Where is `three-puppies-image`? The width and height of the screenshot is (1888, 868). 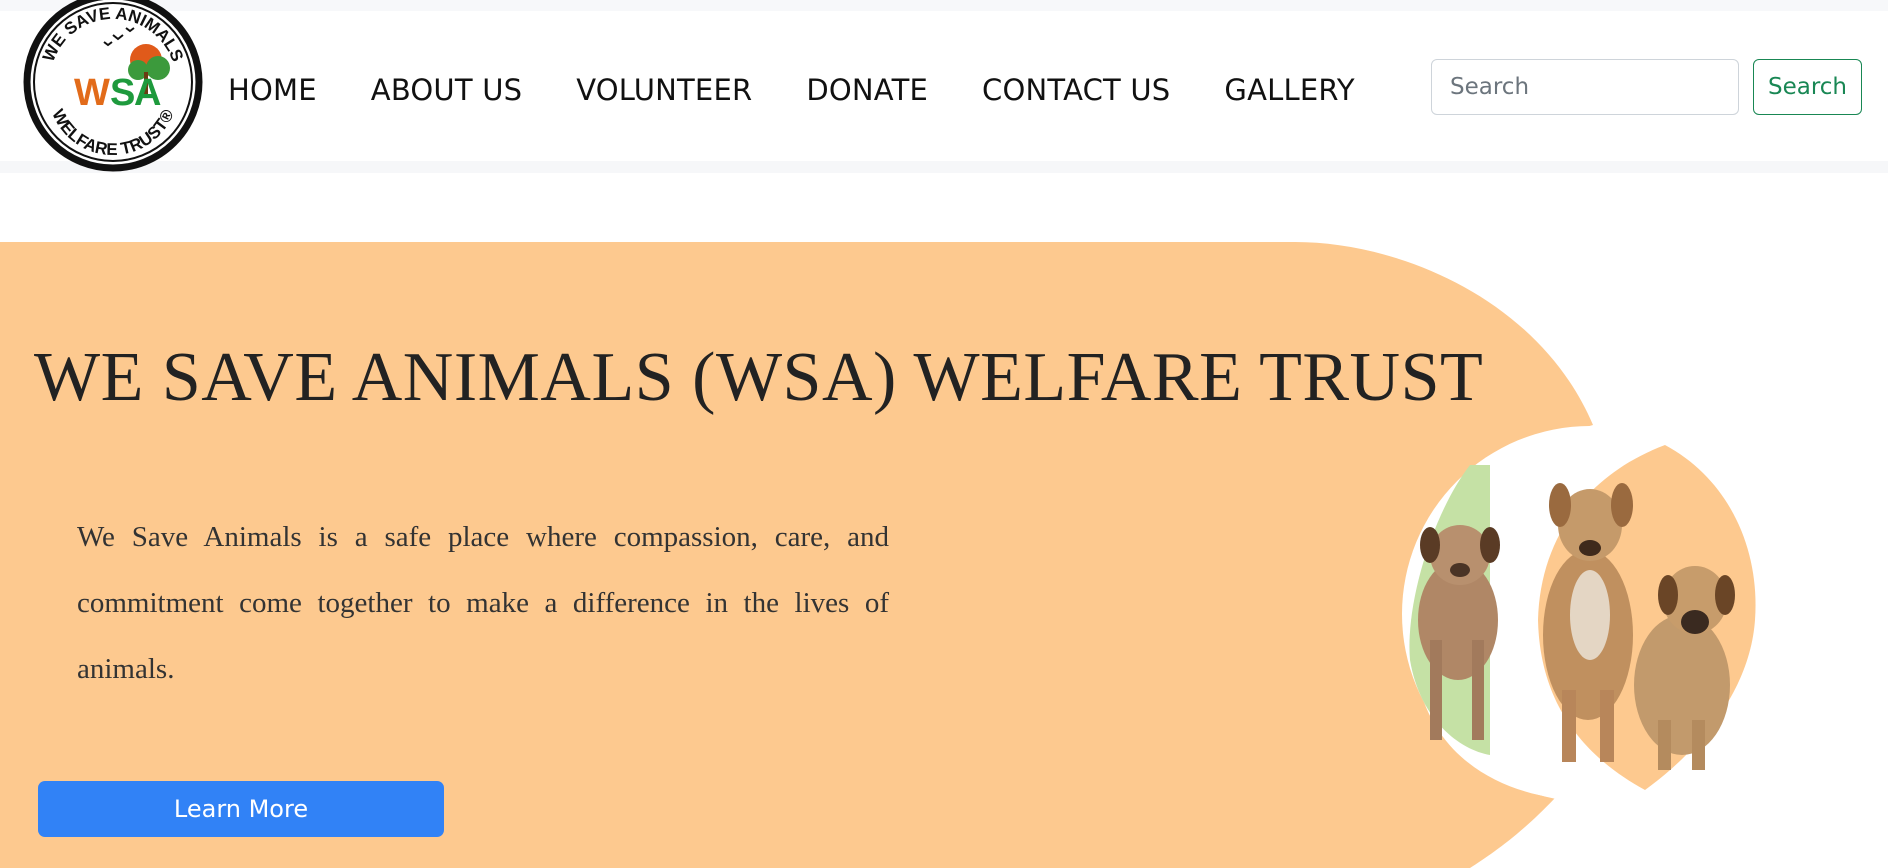
three-puppies-image is located at coordinates (1590, 613).